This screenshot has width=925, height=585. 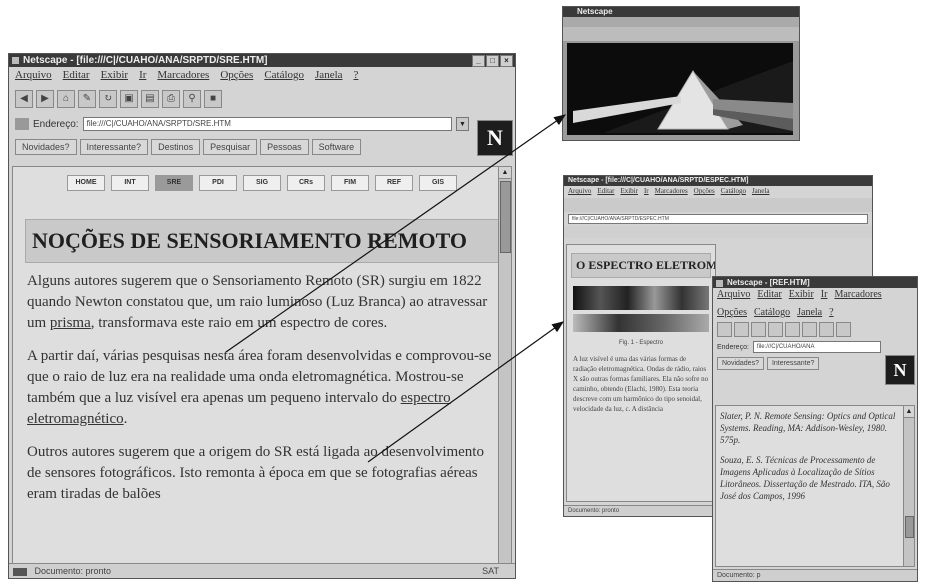 I want to click on images-icon: ▣, so click(x=129, y=99).